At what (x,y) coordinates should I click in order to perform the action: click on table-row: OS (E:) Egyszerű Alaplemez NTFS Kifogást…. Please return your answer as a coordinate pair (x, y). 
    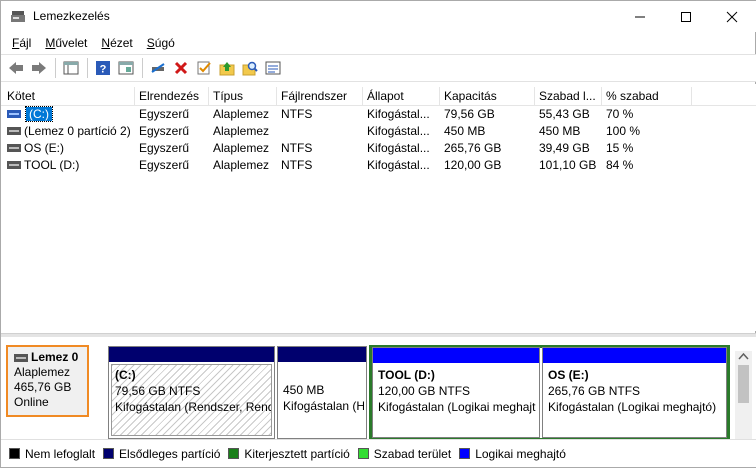
    Looking at the image, I should click on (378, 148).